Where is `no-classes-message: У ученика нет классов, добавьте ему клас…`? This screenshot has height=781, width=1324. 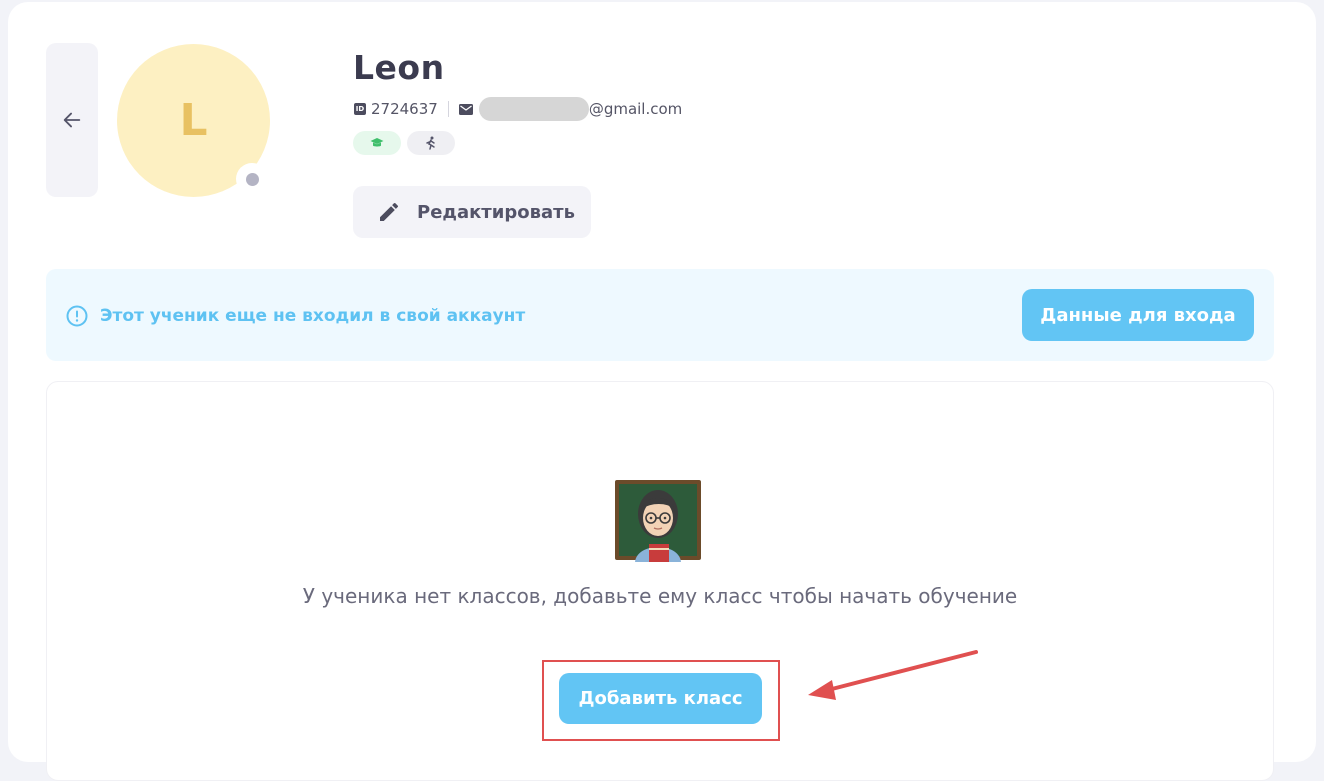 no-classes-message: У ученика нет классов, добавьте ему клас… is located at coordinates (660, 596).